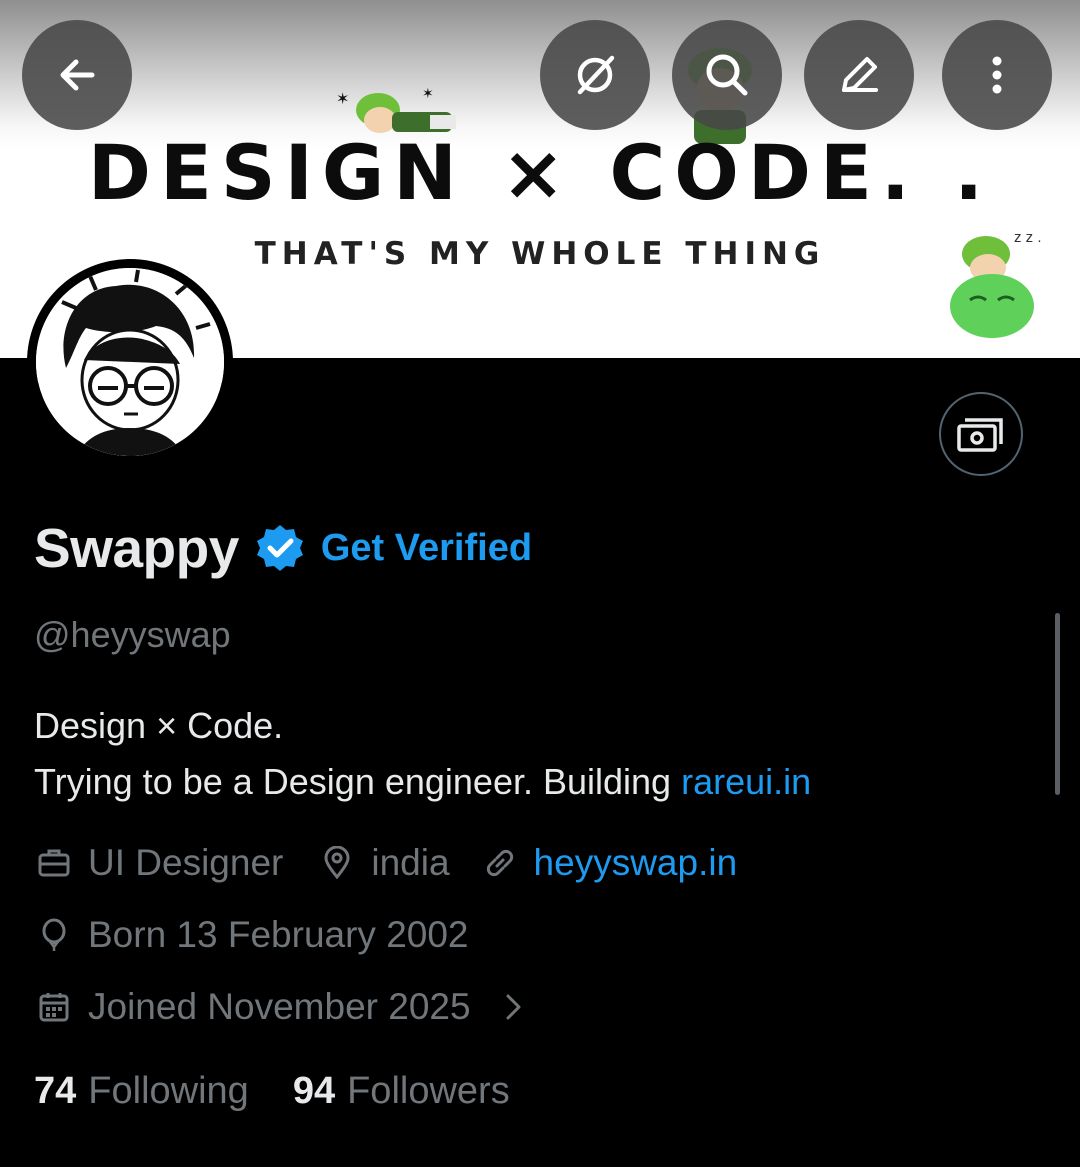  I want to click on following-link: 74 Following, so click(141, 1091).